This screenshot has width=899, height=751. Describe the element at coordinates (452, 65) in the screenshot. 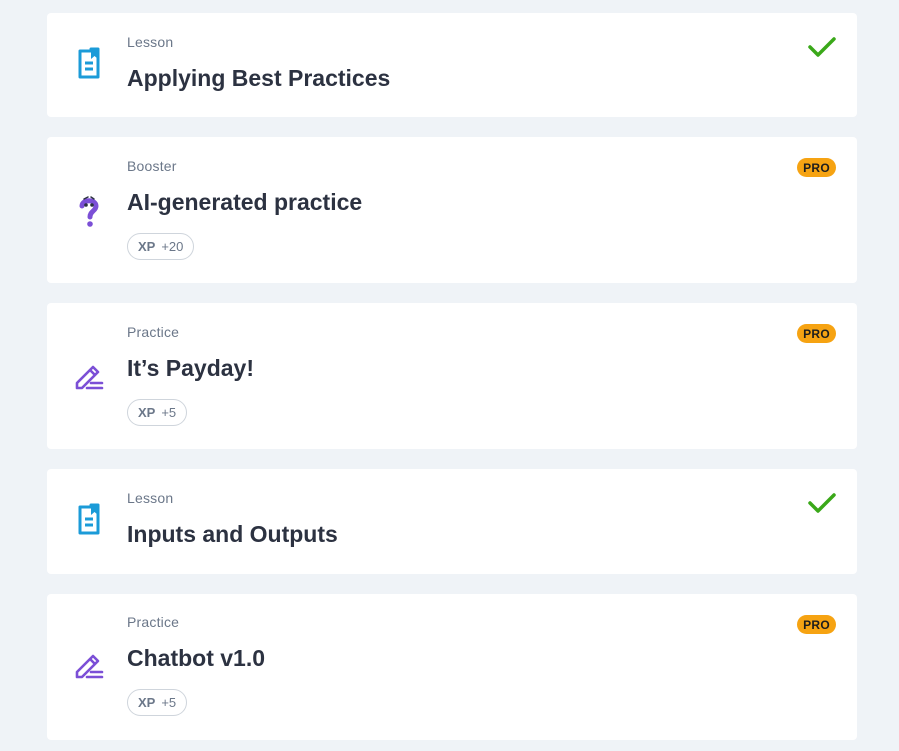

I see `lesson-card: Lesson Applying Best Practices` at that location.